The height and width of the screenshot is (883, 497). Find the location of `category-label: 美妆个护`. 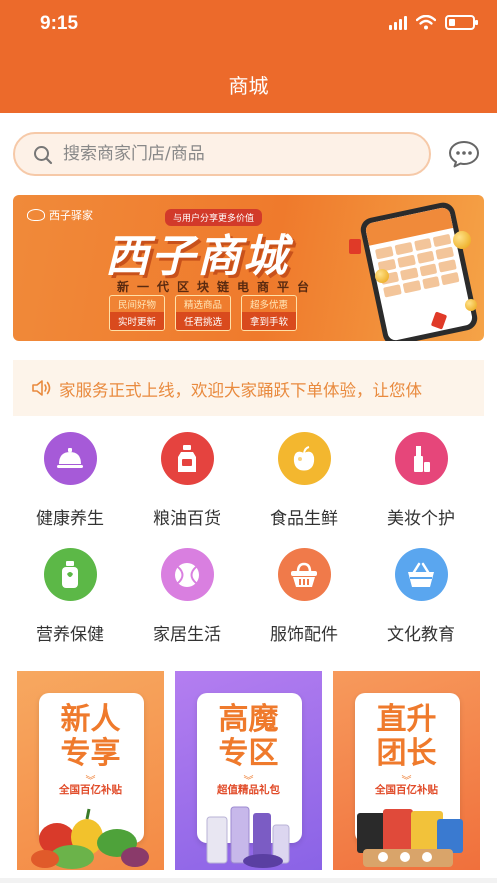

category-label: 美妆个护 is located at coordinates (421, 519).